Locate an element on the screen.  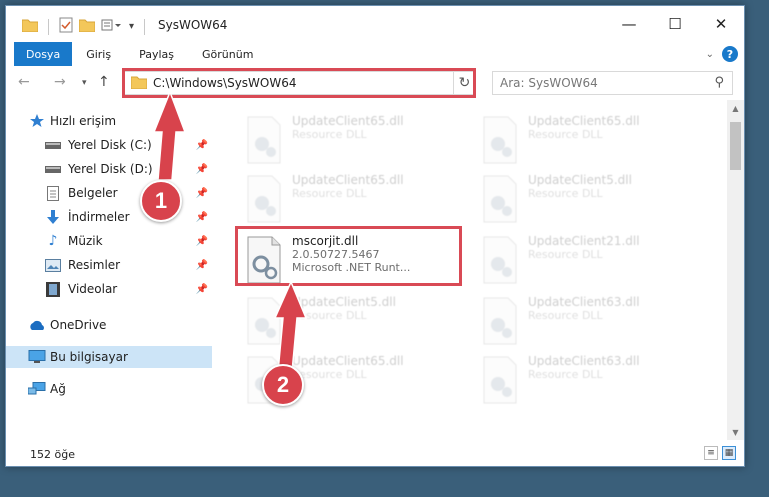
minimize-button: — is located at coordinates (629, 24).